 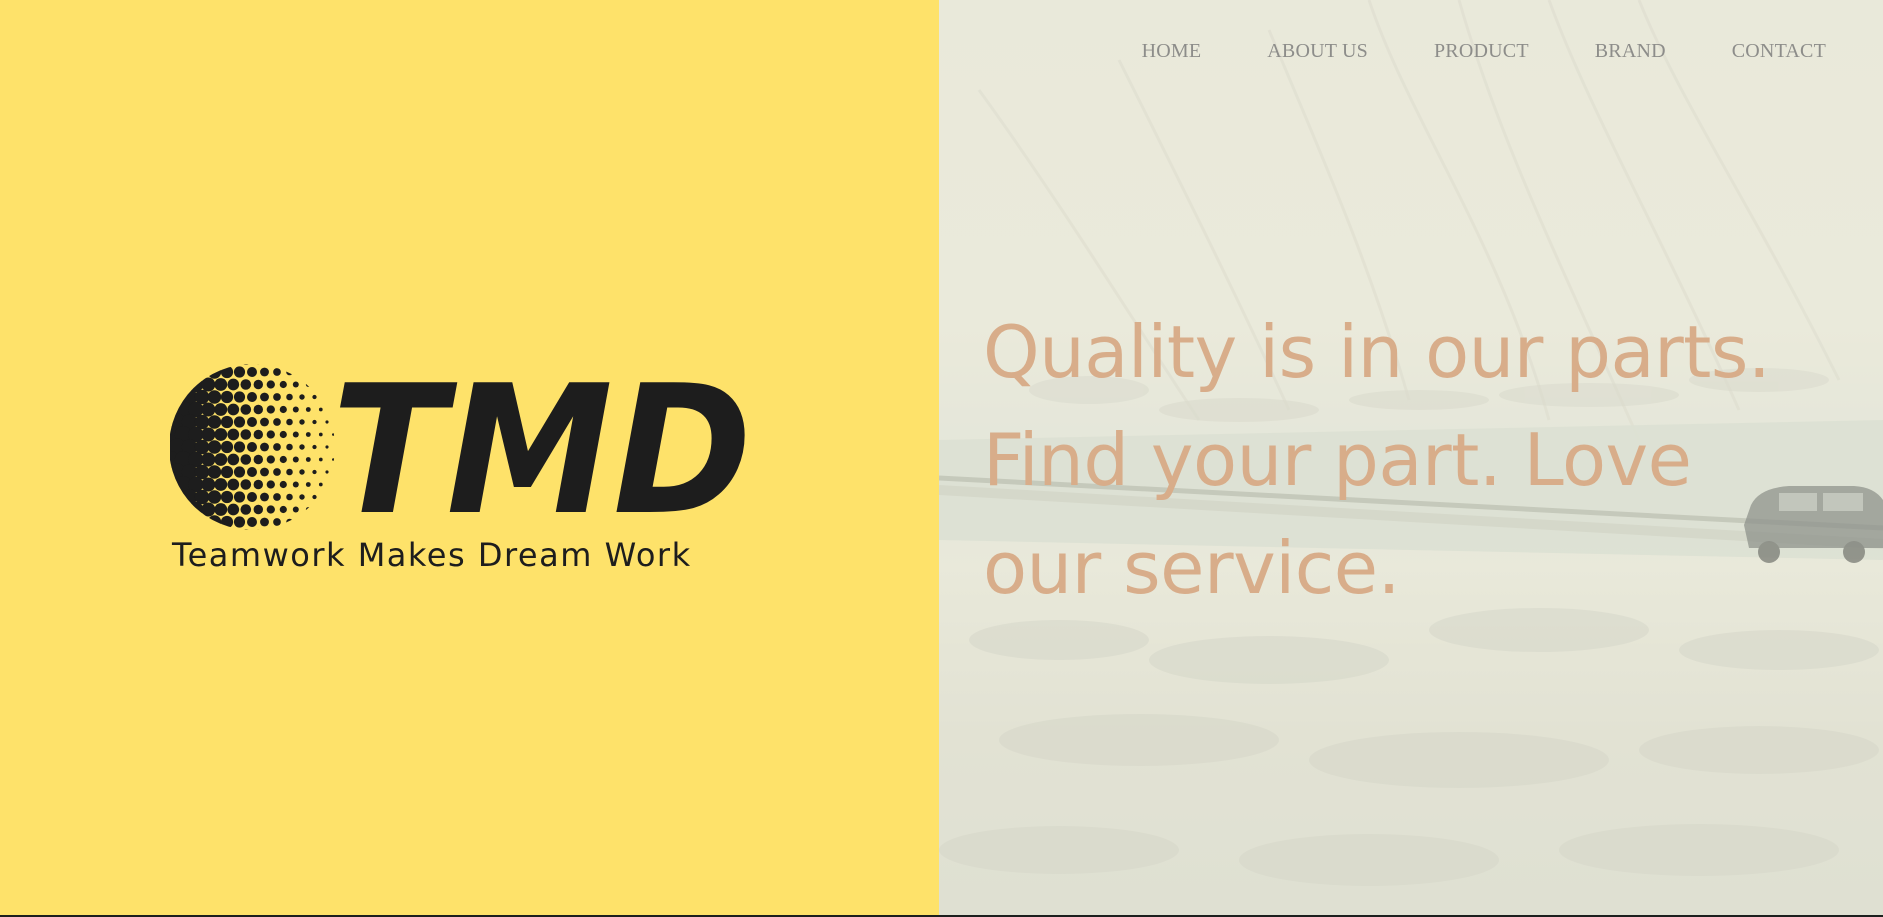 I want to click on nav-home: HOME, so click(x=1172, y=51).